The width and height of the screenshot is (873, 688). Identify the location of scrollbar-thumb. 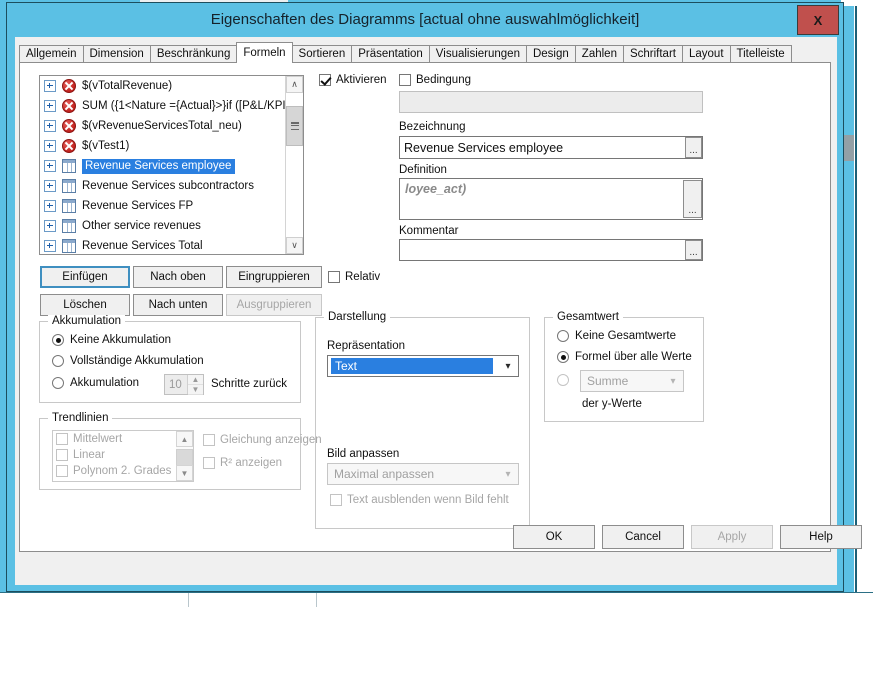
(294, 126).